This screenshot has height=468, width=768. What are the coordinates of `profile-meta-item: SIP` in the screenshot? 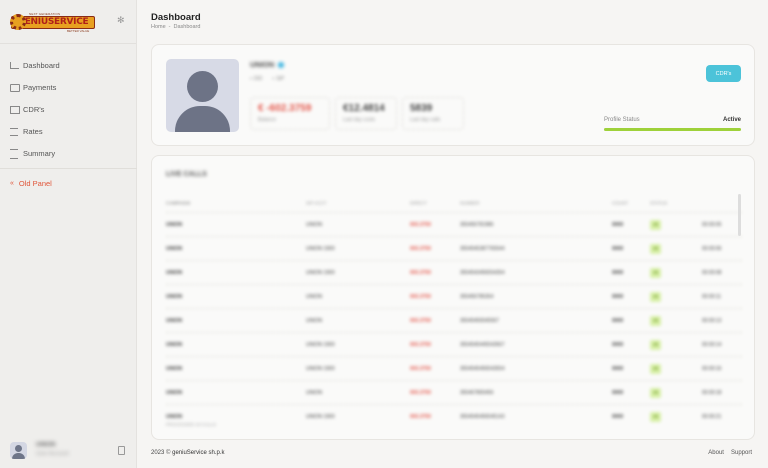 It's located at (278, 79).